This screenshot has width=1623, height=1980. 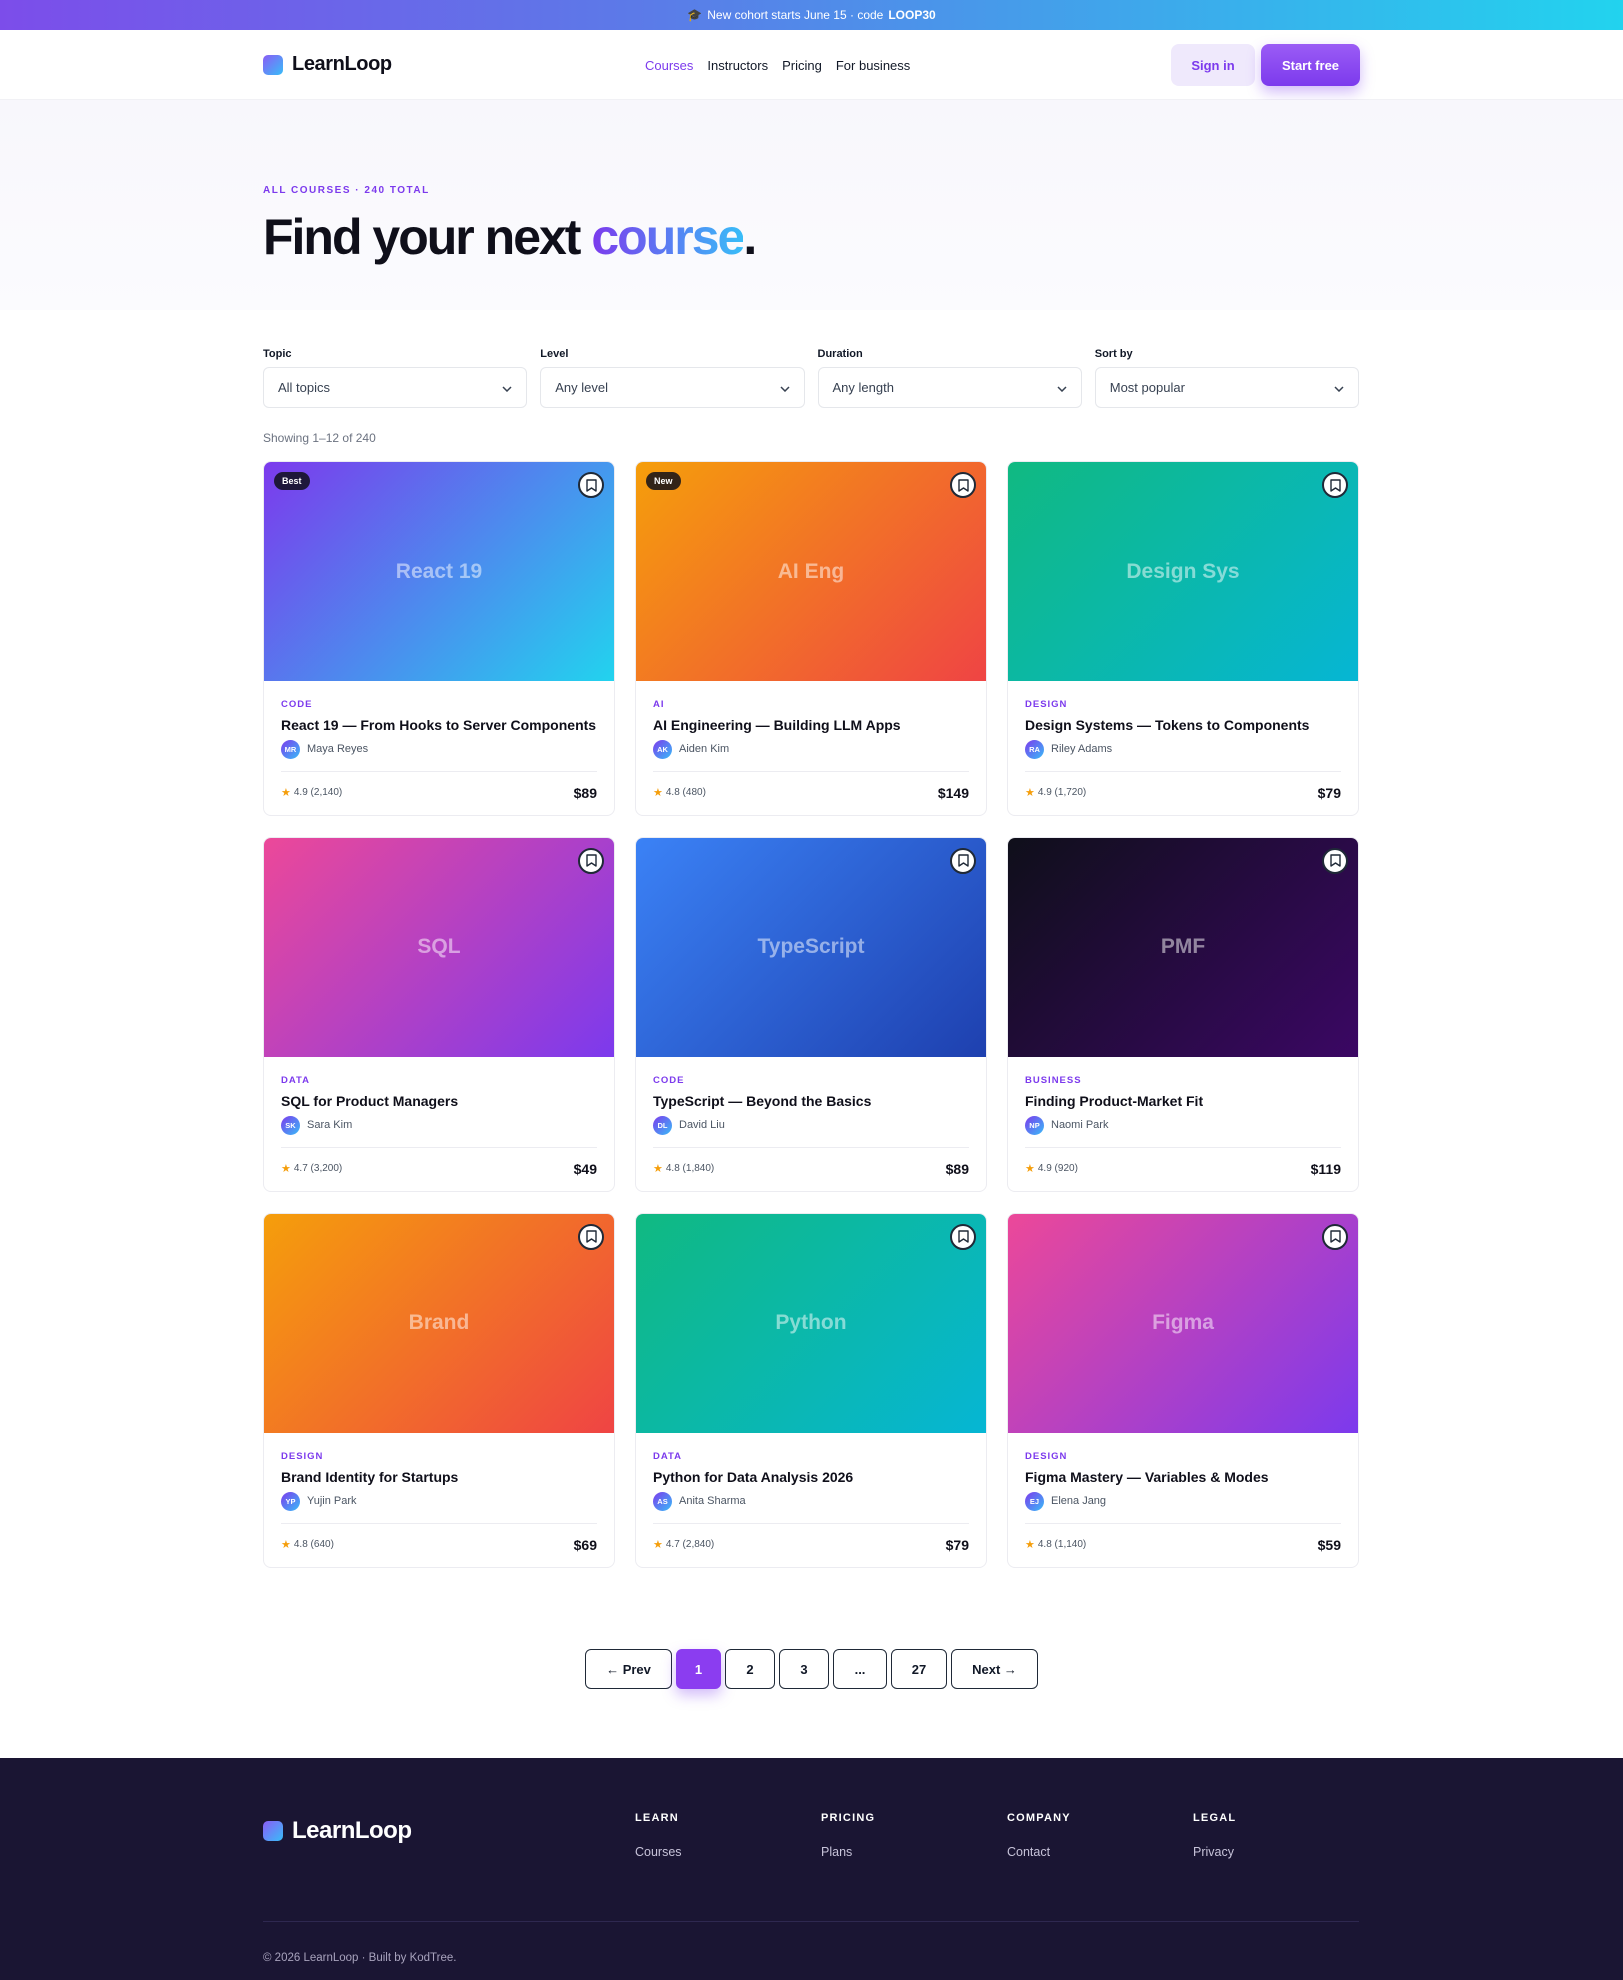 I want to click on nav-links: Courses Instructors Pricing For business, so click(x=777, y=65).